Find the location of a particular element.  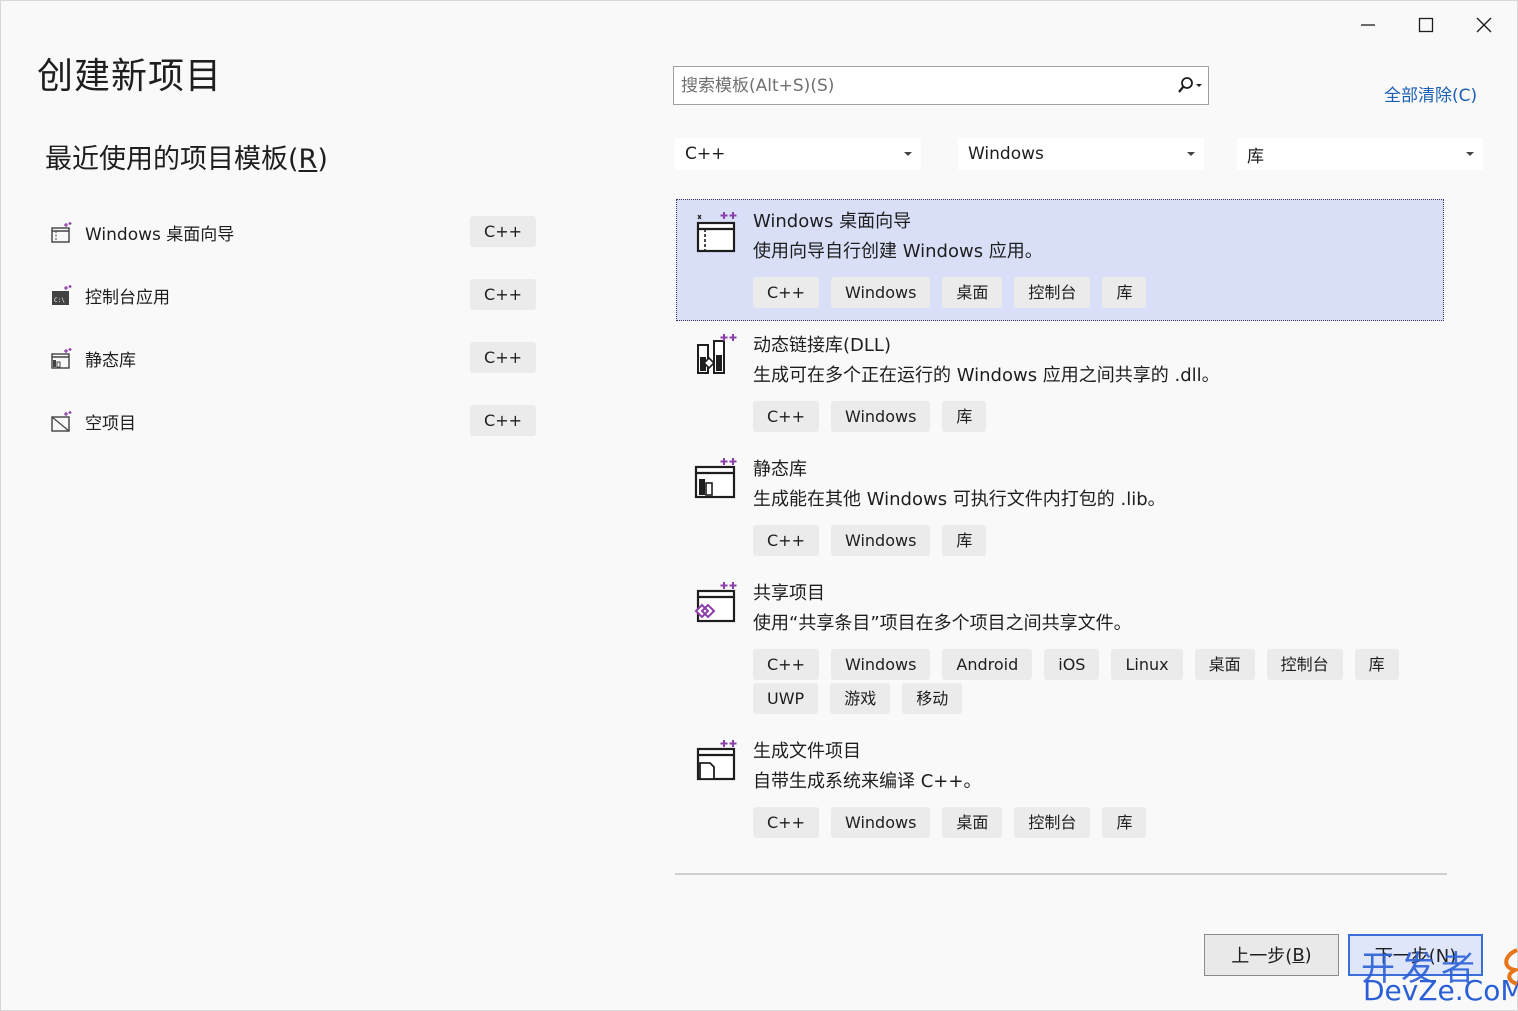

template-description: 生成可在多个正在运行的 Windows 应用之间共享的 .dll。 is located at coordinates (986, 375).